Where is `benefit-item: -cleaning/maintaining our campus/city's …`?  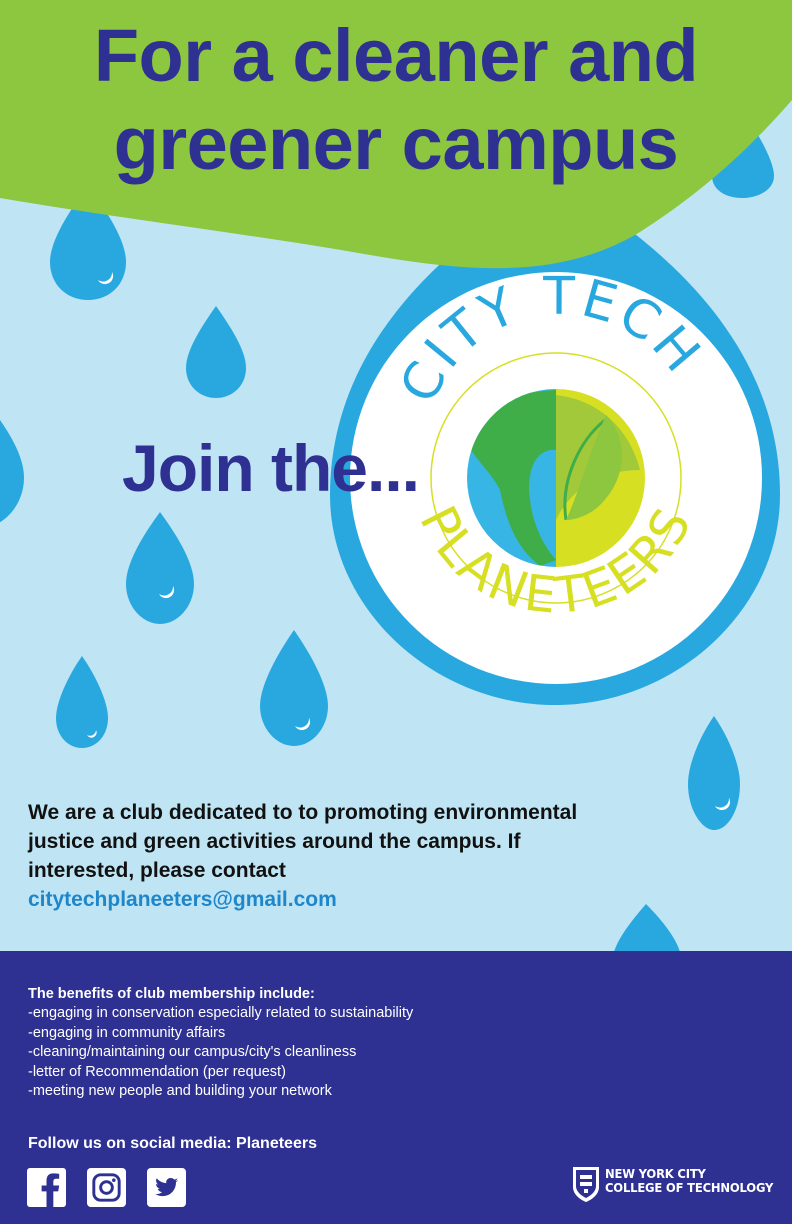 benefit-item: -cleaning/maintaining our campus/city's … is located at coordinates (192, 1052).